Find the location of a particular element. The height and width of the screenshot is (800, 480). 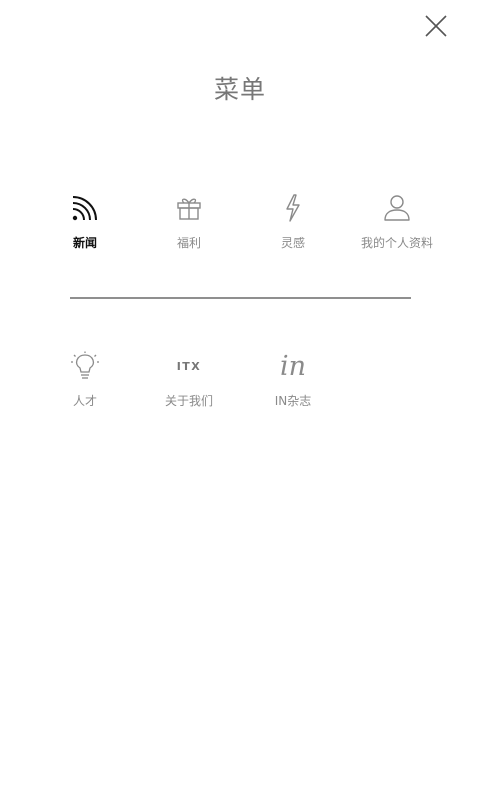

in-magazine-icon: in is located at coordinates (293, 366).